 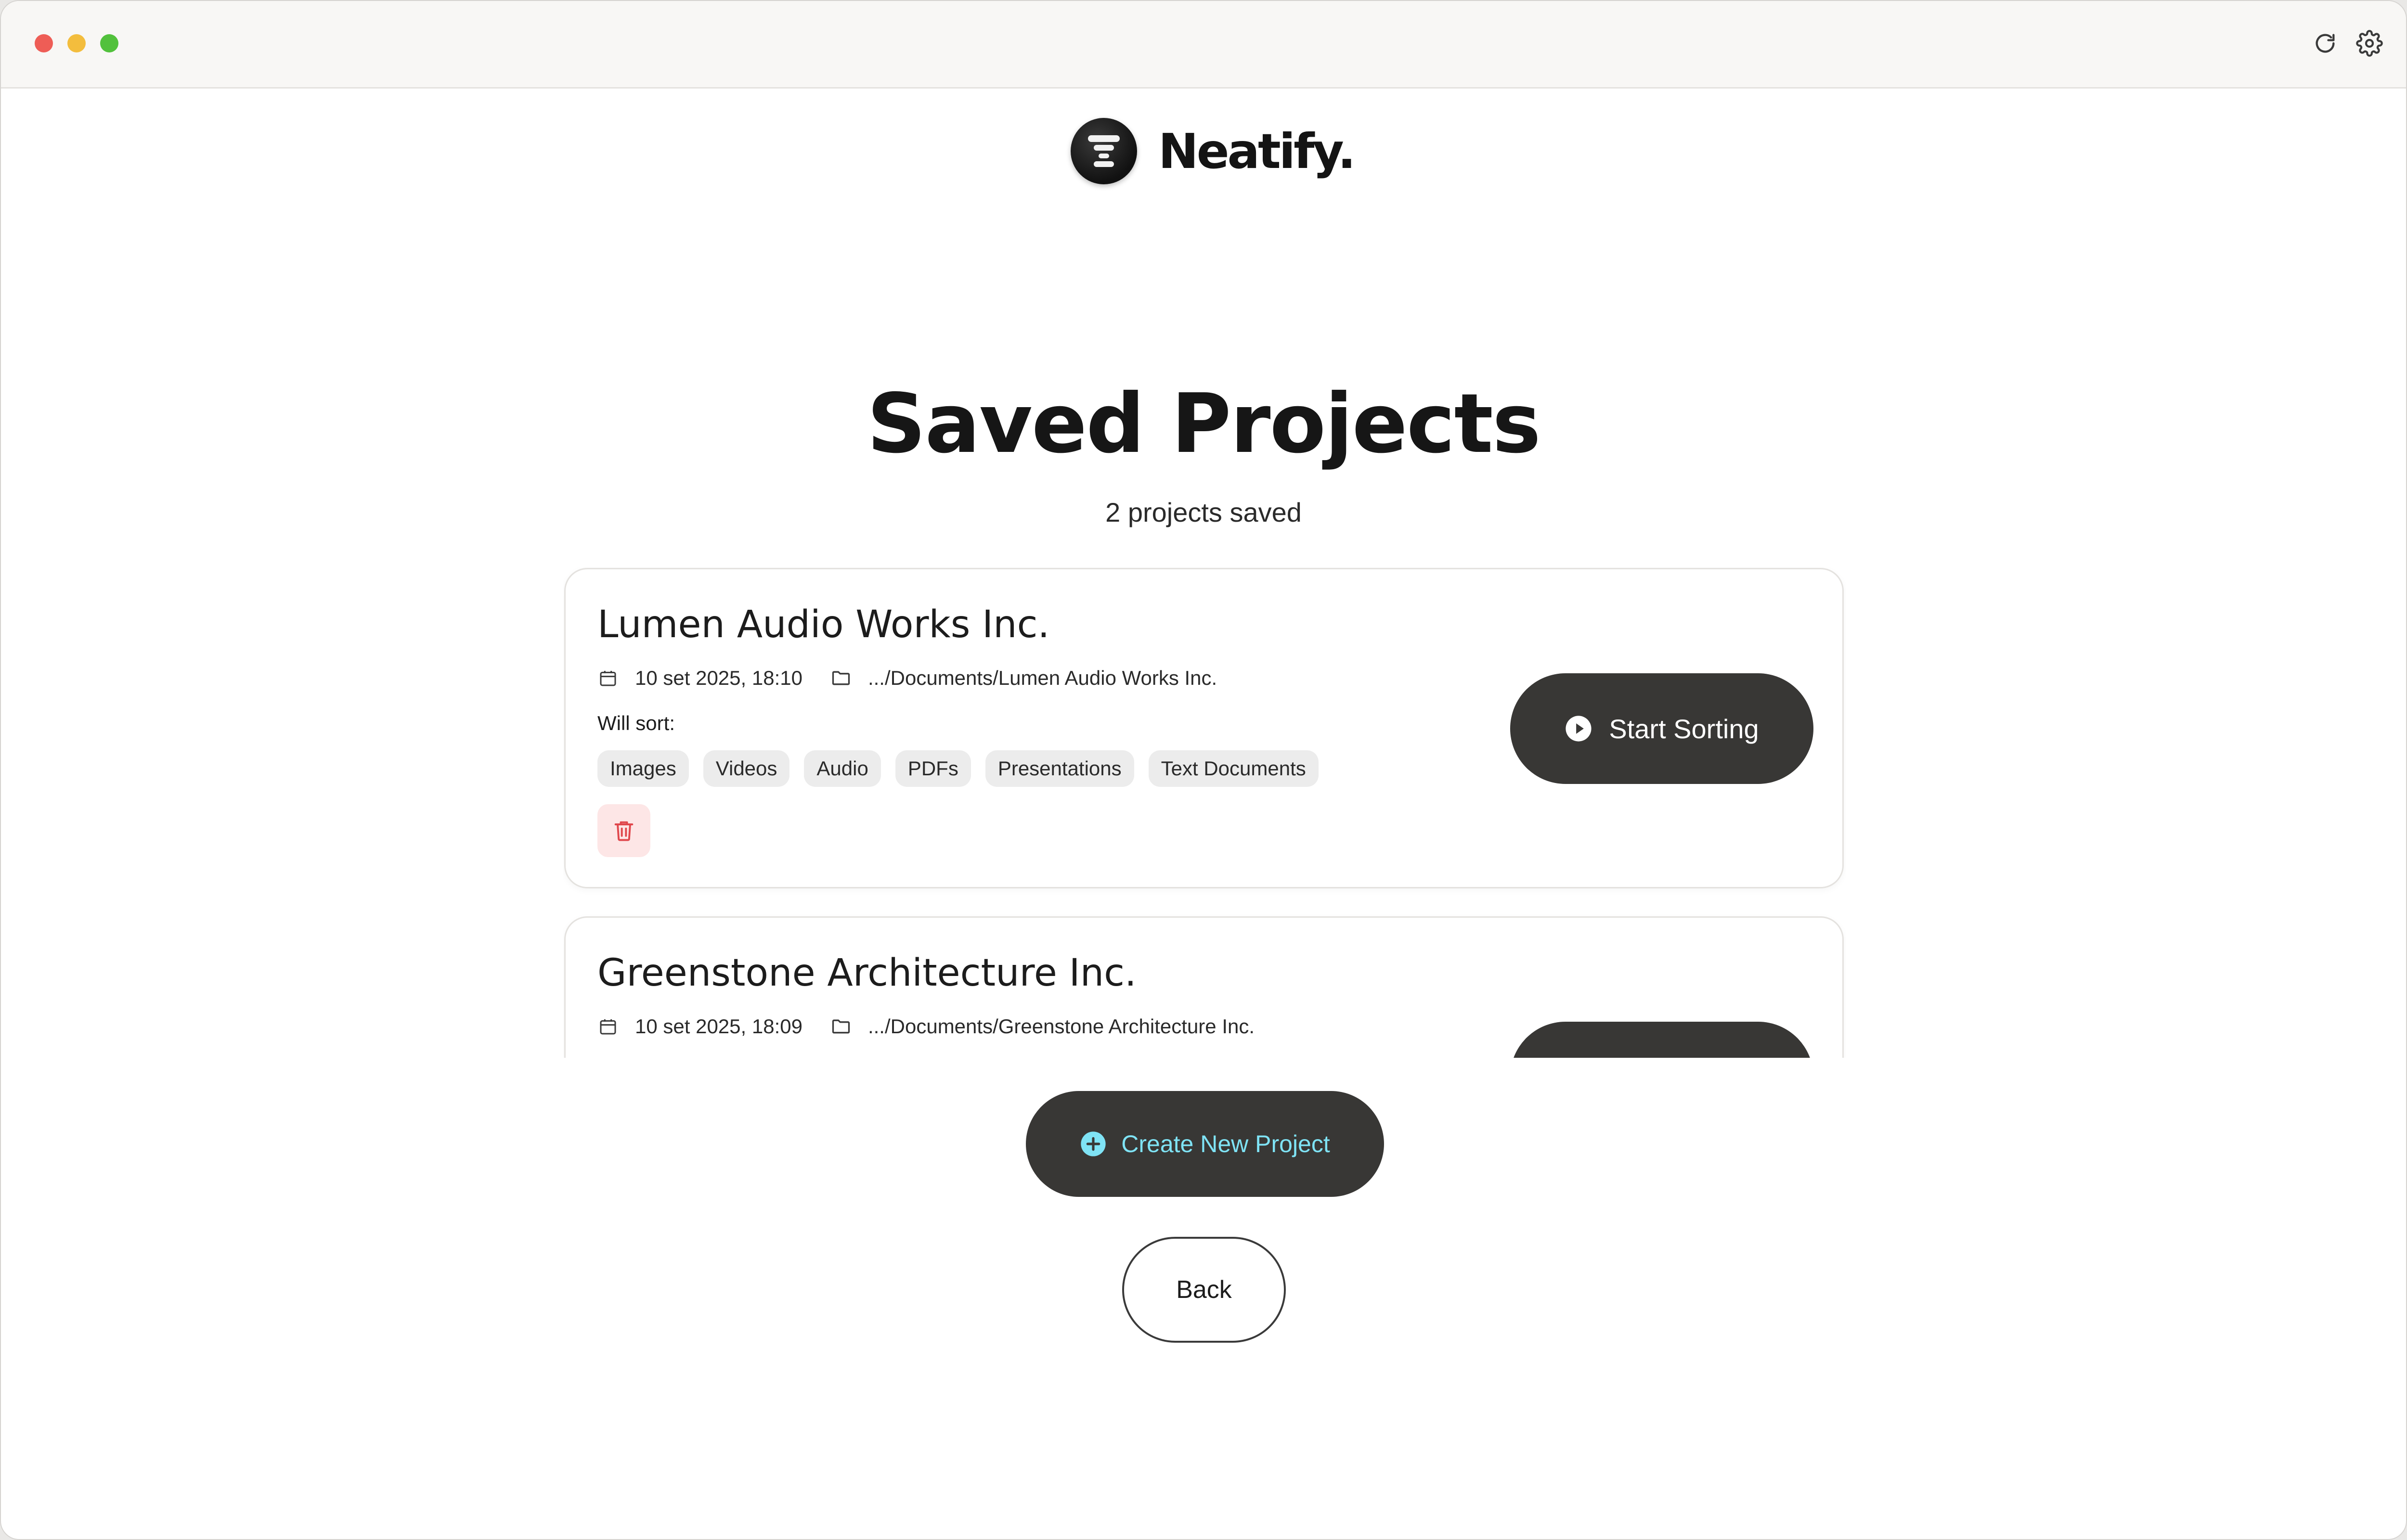 I want to click on gear-icon, so click(x=2369, y=43).